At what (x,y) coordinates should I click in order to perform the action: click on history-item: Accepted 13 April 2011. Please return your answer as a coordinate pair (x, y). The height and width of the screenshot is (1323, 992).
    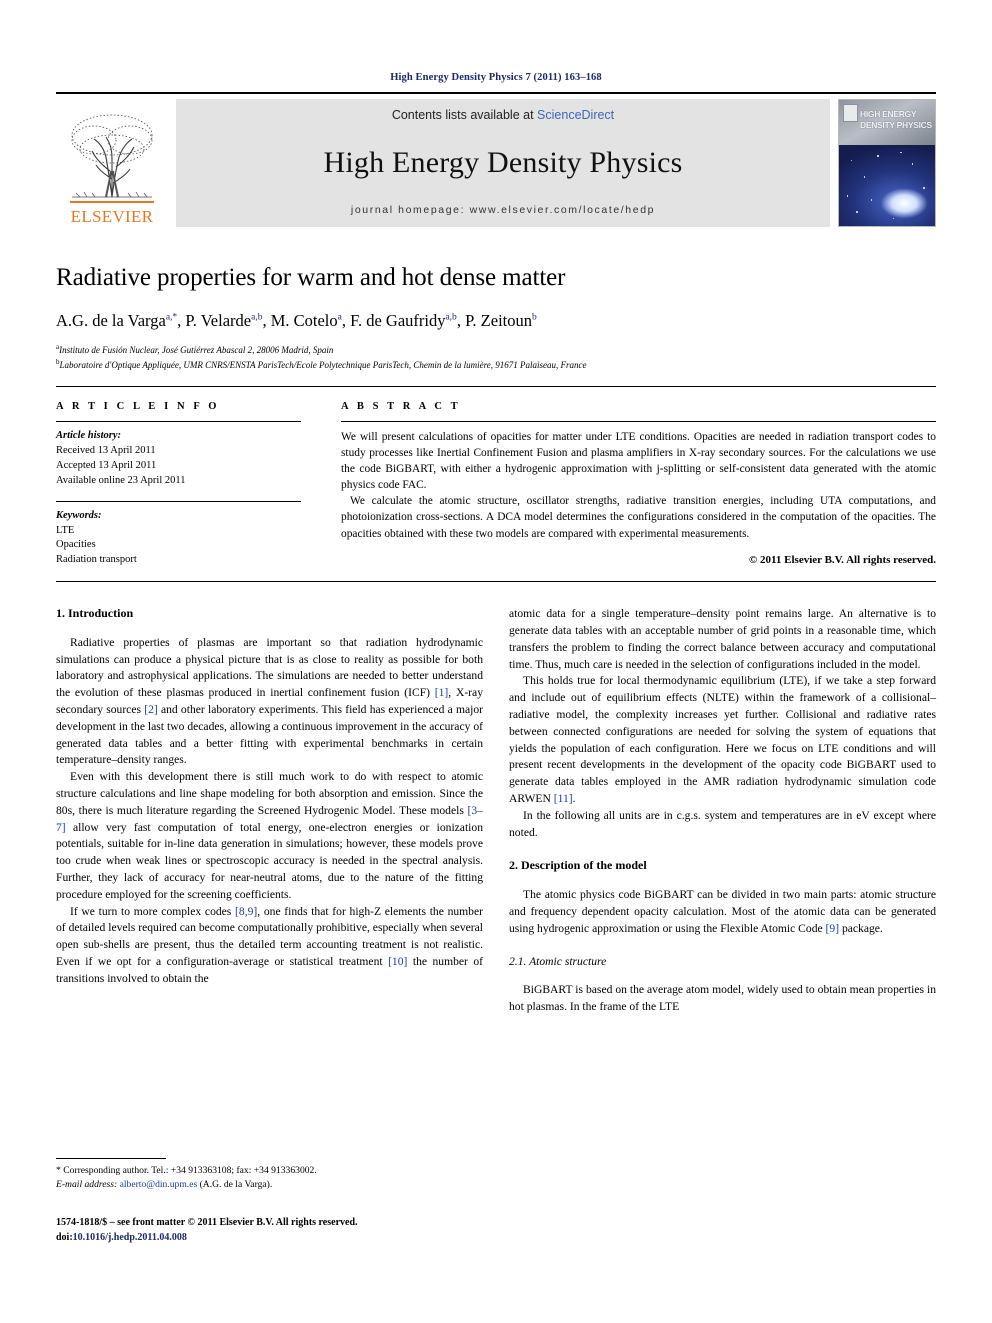
    Looking at the image, I should click on (106, 465).